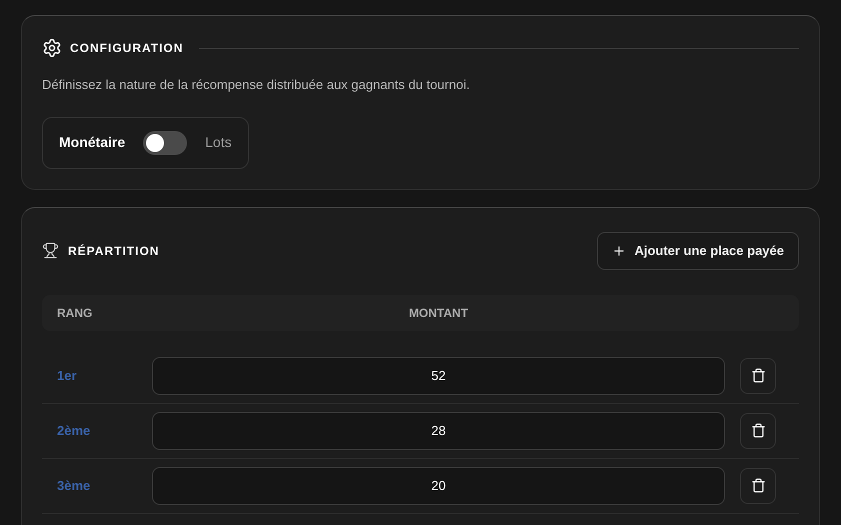 The image size is (841, 525). Describe the element at coordinates (74, 431) in the screenshot. I see `rank-label: 2ème` at that location.